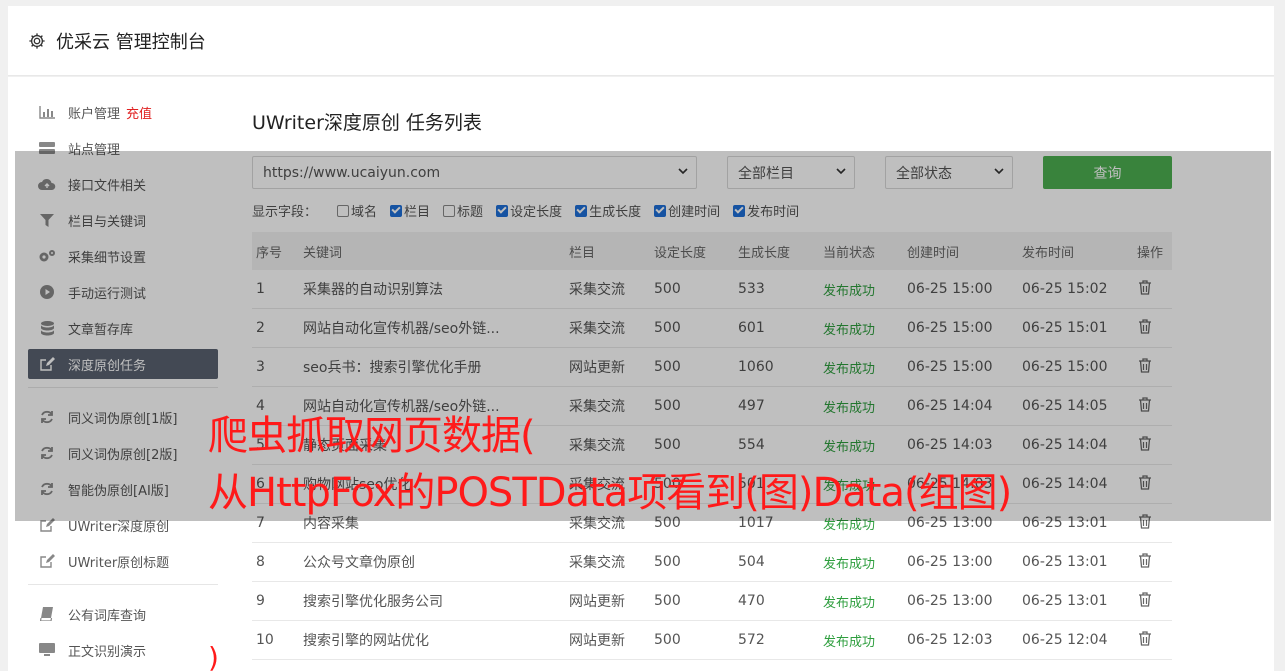 This screenshot has width=1285, height=671. I want to click on sidebar-item-label: 同义词伪原创[2版], so click(123, 455).